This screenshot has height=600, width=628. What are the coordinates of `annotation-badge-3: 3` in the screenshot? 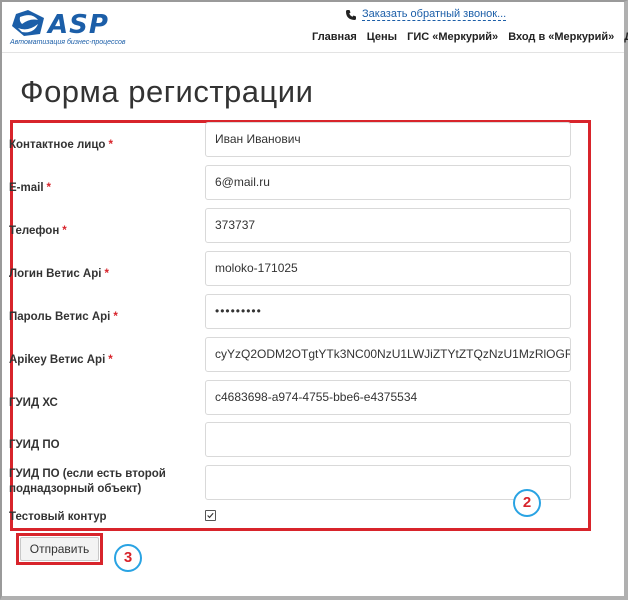 It's located at (128, 558).